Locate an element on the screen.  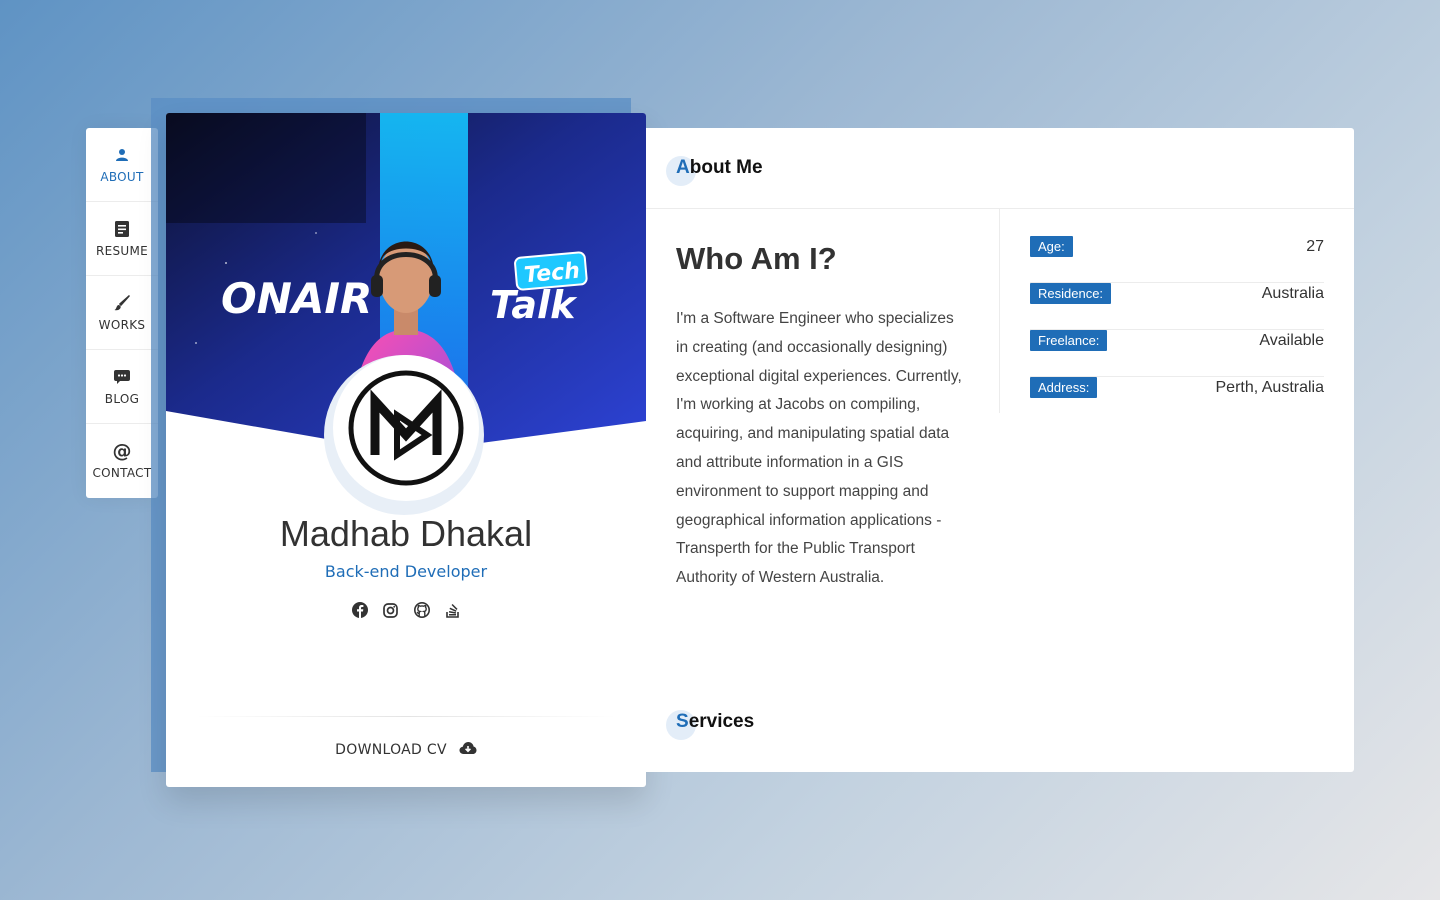
nav-item-resume: RESUME is located at coordinates (122, 239).